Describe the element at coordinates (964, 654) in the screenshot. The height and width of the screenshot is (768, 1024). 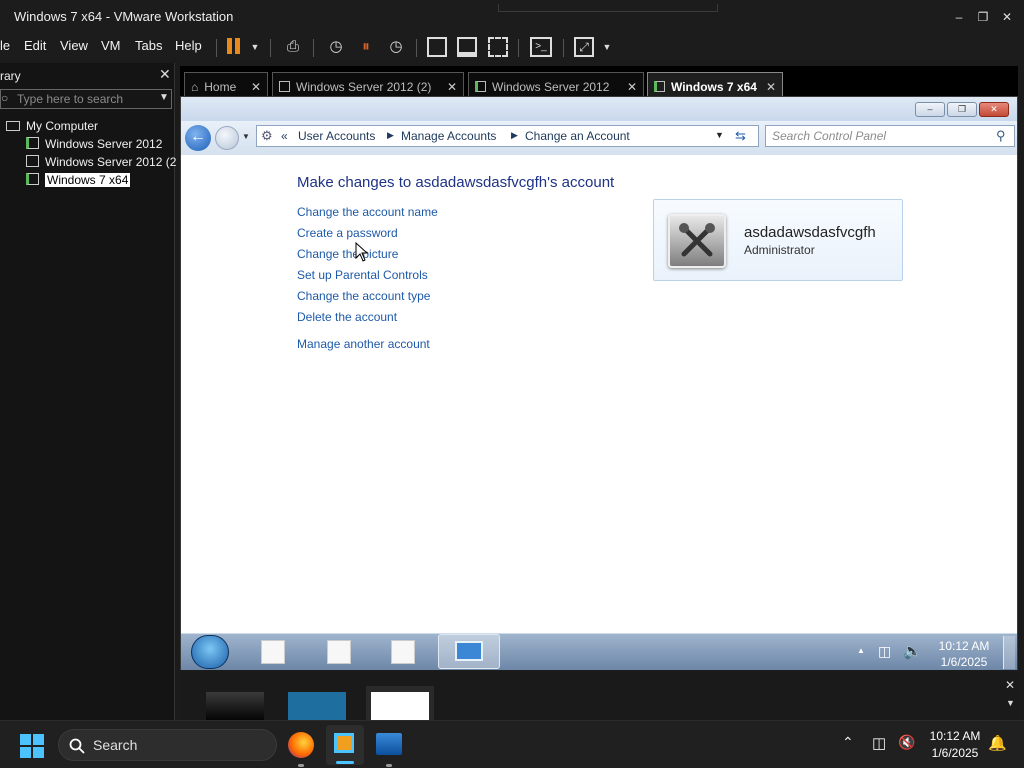
I see `guest-clock: 10:12 AM 1/6/2025` at that location.